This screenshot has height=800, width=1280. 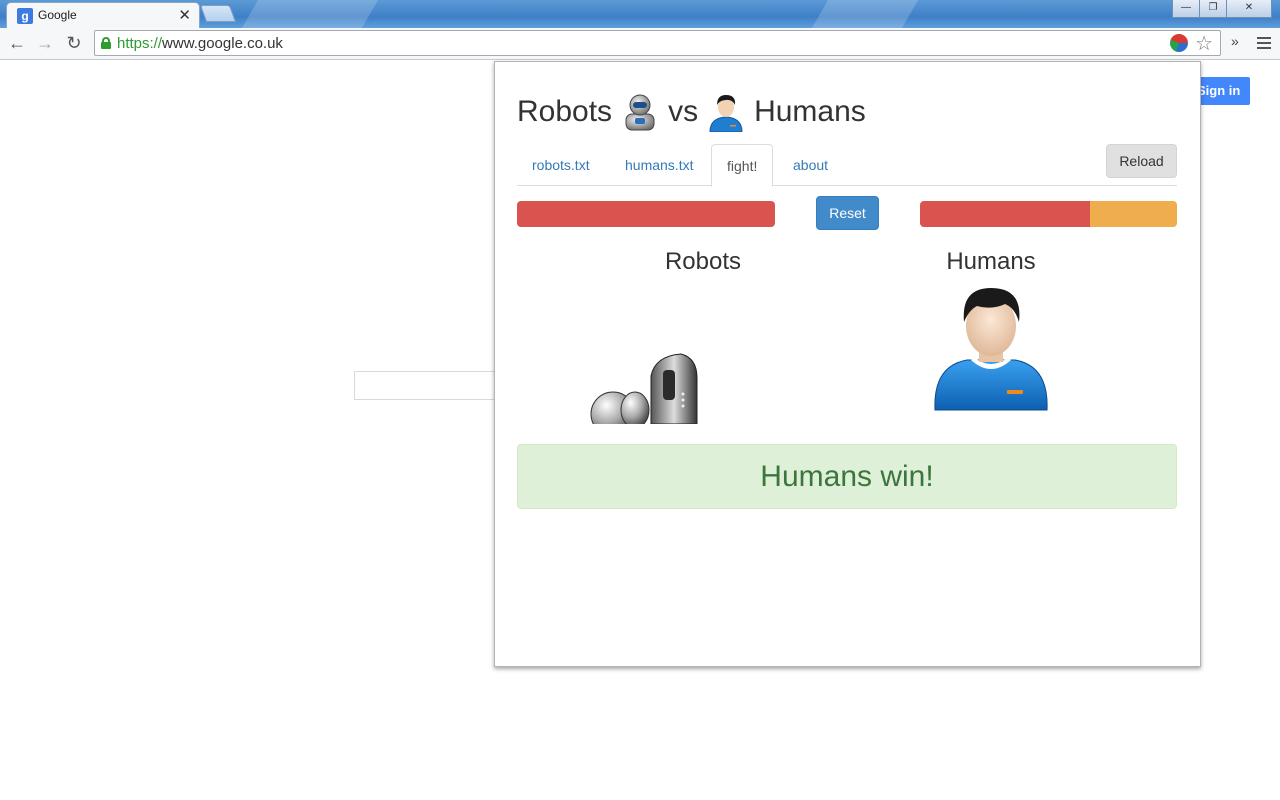 I want to click on humans-health-damage, so click(x=1005, y=214).